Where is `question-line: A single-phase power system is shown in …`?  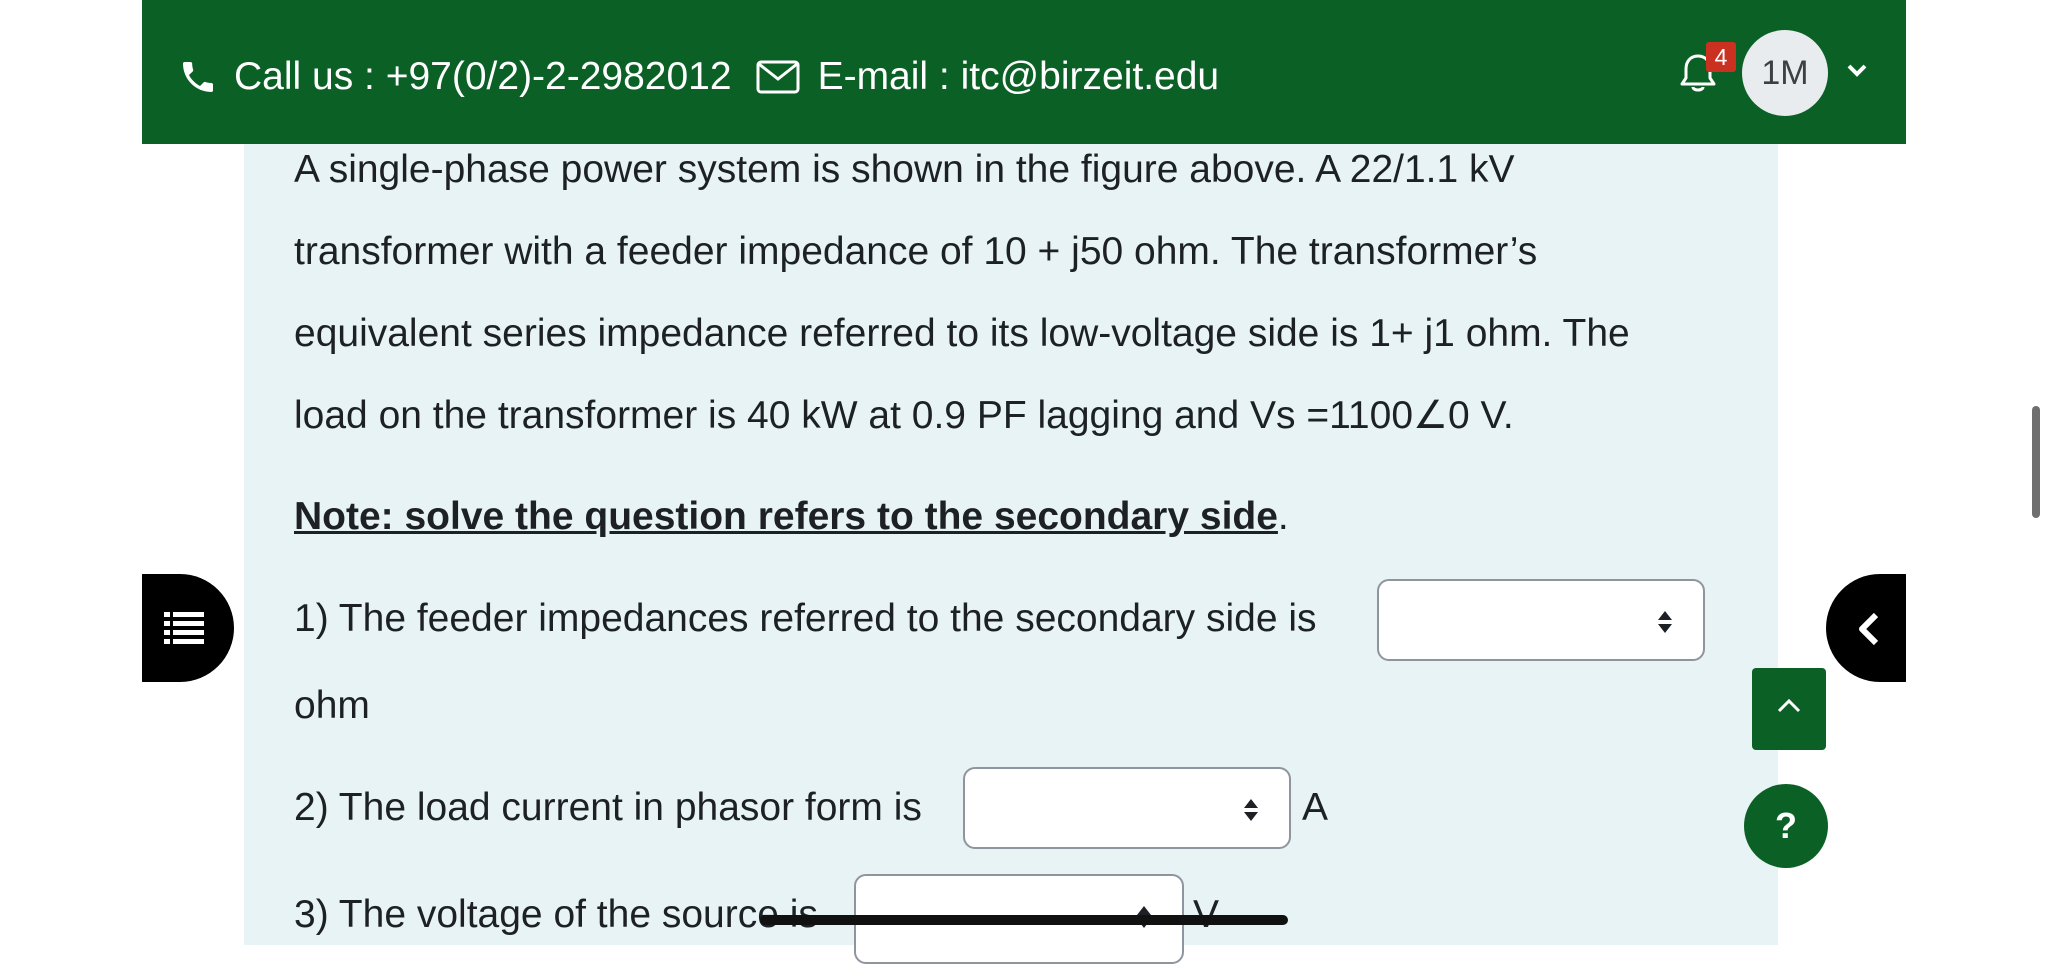 question-line: A single-phase power system is shown in … is located at coordinates (904, 169).